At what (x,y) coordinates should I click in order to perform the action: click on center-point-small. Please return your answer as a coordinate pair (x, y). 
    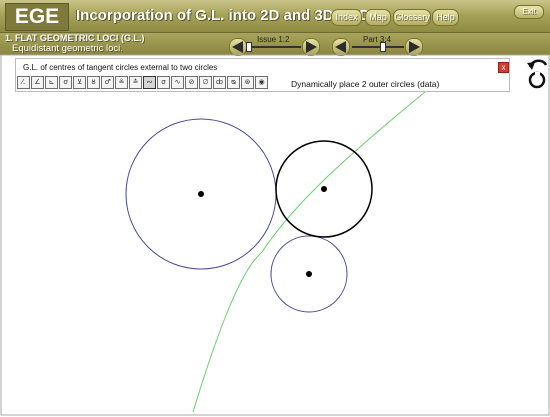
    Looking at the image, I should click on (309, 274).